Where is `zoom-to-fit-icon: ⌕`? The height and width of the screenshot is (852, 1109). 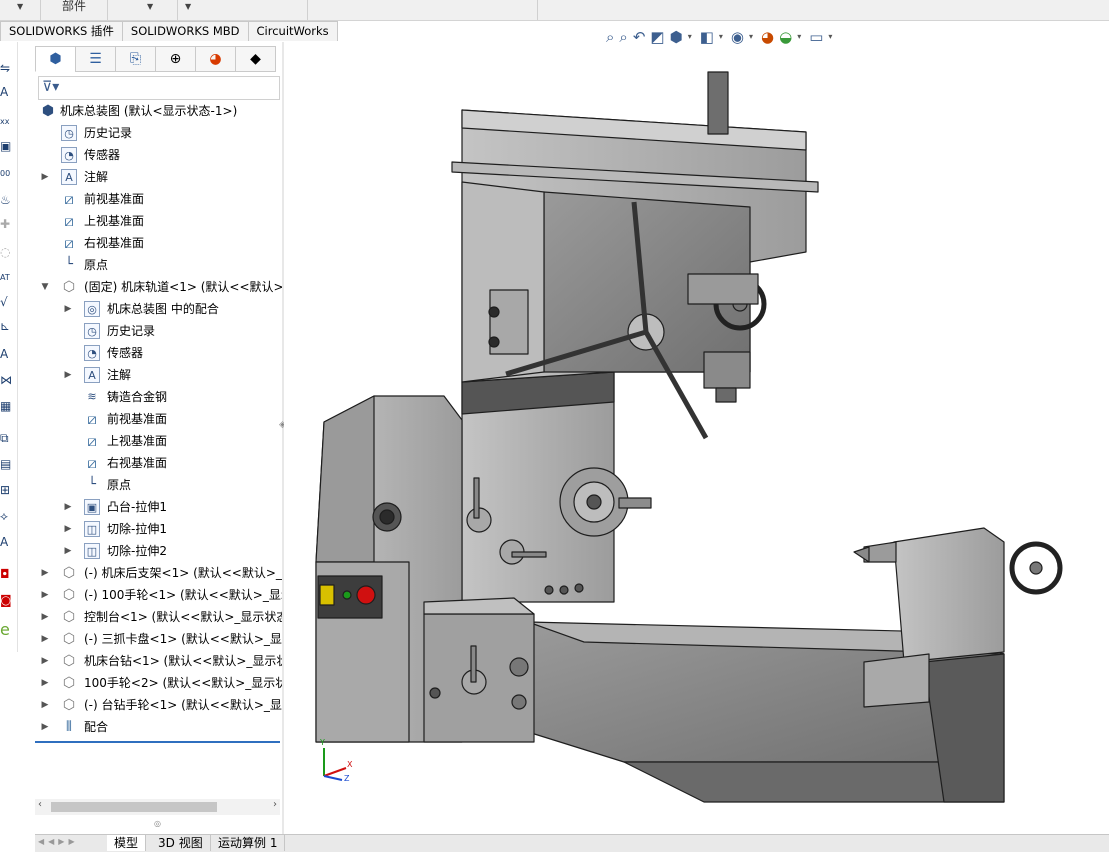
zoom-to-fit-icon: ⌕ is located at coordinates (610, 38).